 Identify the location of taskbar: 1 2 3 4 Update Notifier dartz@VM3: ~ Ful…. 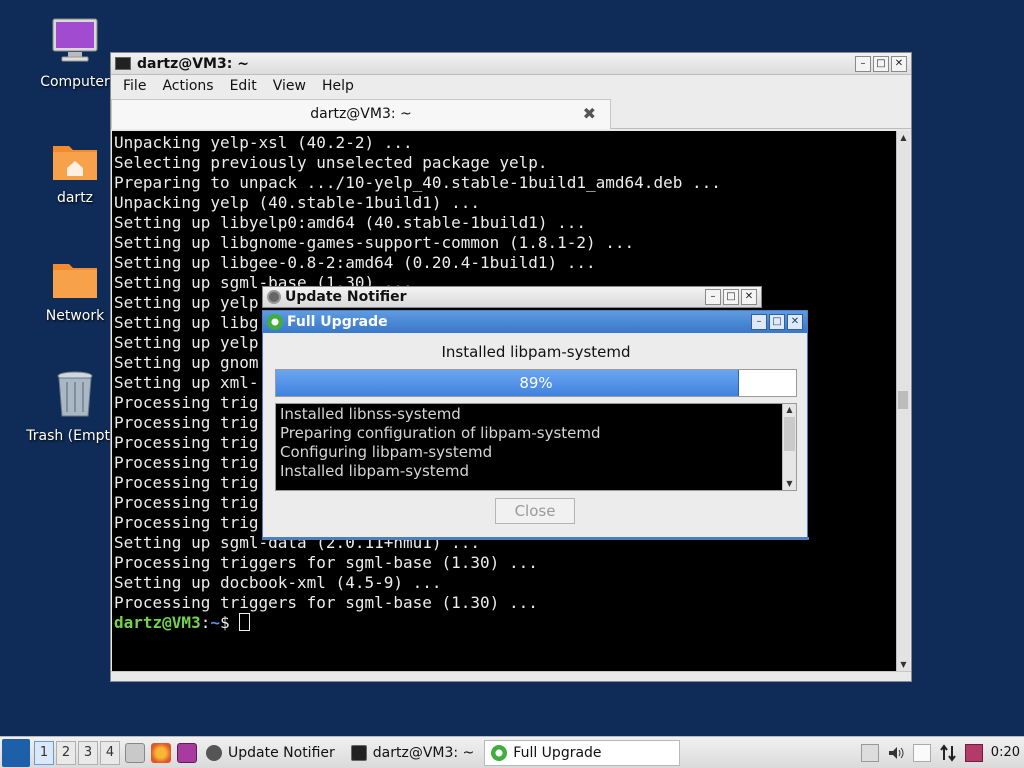
(512, 752).